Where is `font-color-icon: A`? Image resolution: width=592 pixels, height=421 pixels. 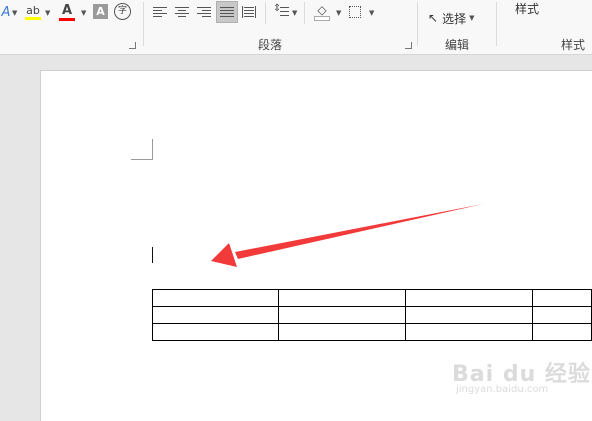 font-color-icon: A is located at coordinates (67, 10).